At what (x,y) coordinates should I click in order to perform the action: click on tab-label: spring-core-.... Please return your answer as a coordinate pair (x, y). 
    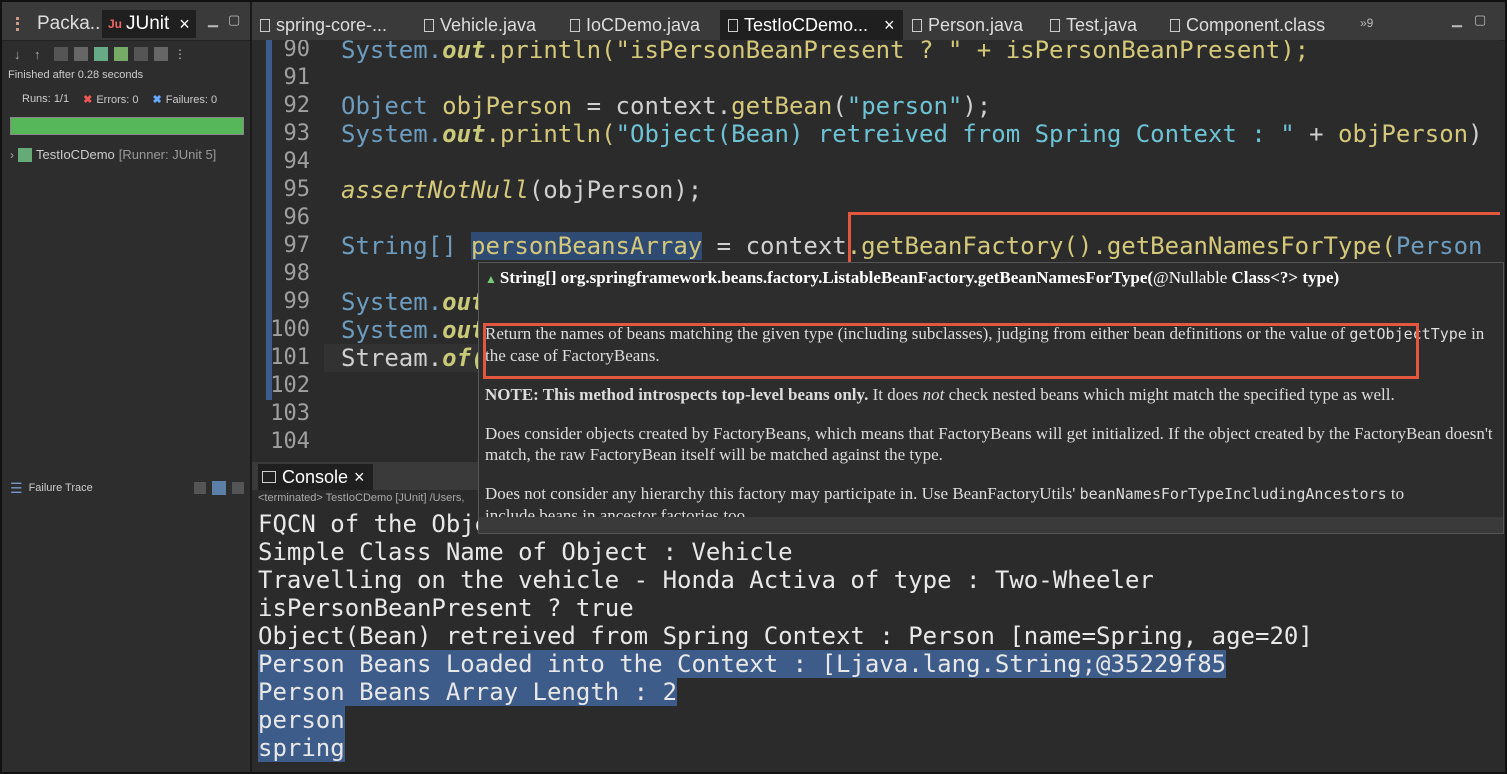
    Looking at the image, I should click on (332, 24).